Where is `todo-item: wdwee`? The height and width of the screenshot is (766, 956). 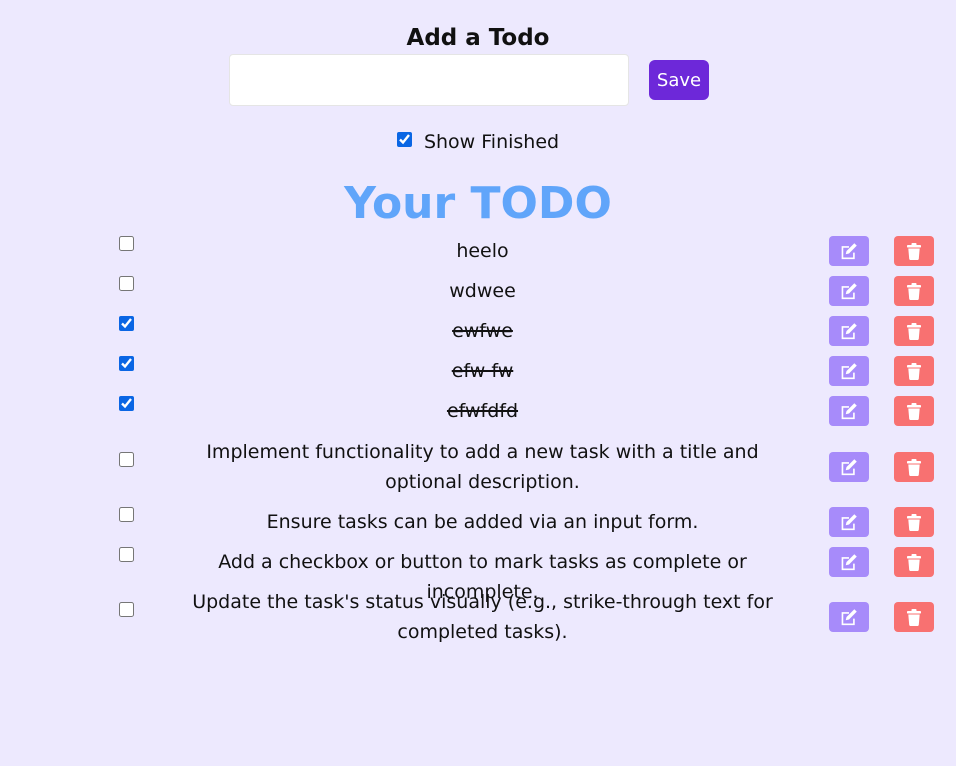
todo-item: wdwee is located at coordinates (478, 291).